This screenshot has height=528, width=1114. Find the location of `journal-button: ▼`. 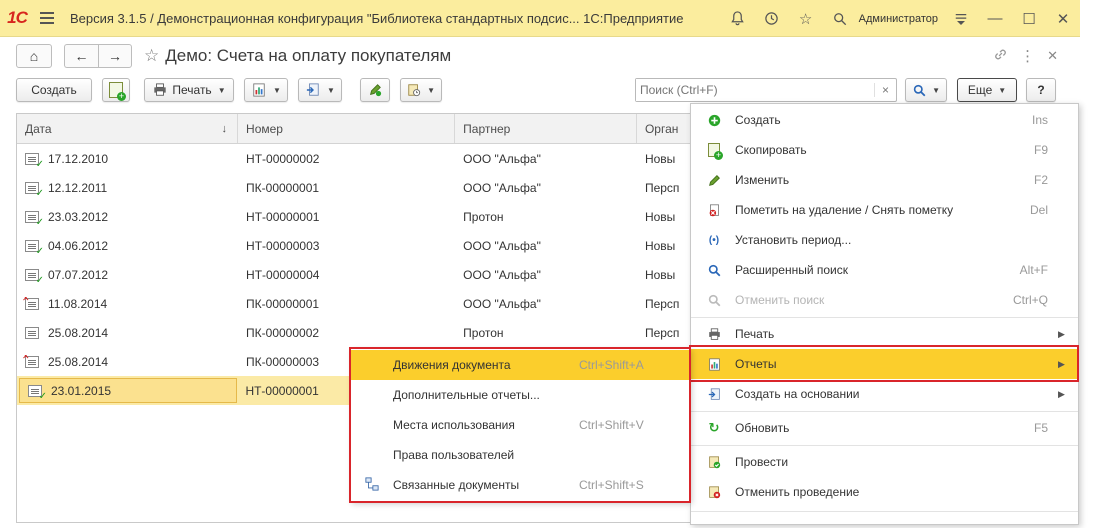

journal-button: ▼ is located at coordinates (421, 90).